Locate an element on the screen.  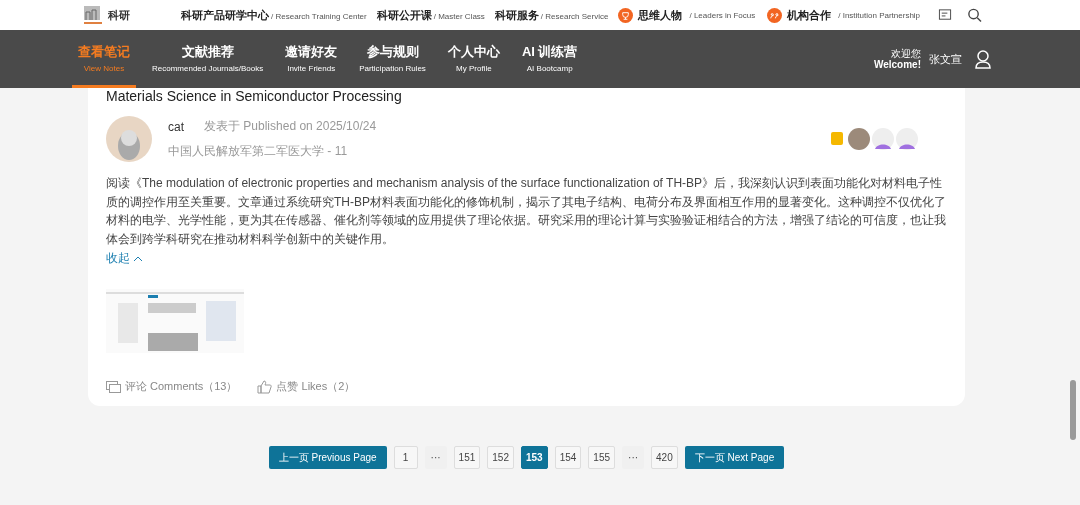
page-number: 155 is located at coordinates (602, 457).